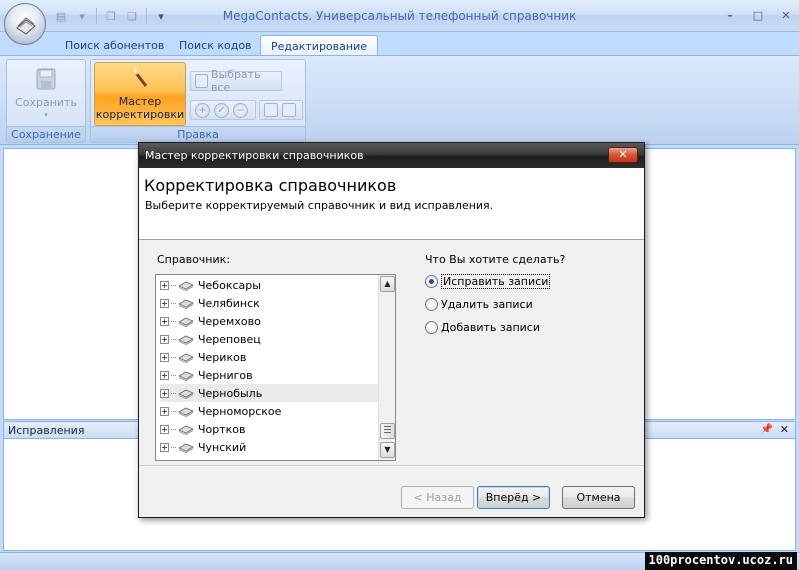  I want to click on tree-item: + Череповец, so click(269, 339).